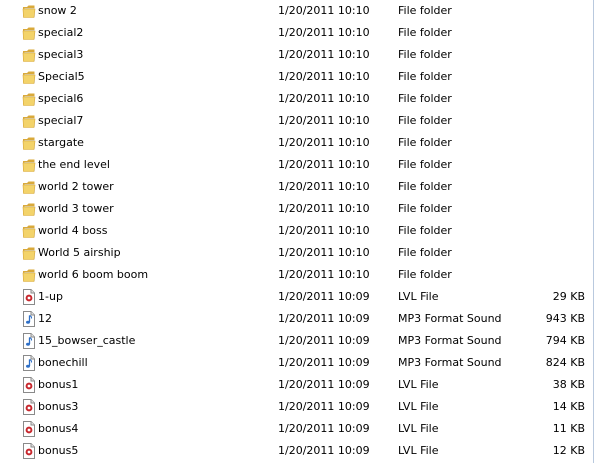 Image resolution: width=595 pixels, height=463 pixels. What do you see at coordinates (568, 406) in the screenshot?
I see `file-size: 14 KB` at bounding box center [568, 406].